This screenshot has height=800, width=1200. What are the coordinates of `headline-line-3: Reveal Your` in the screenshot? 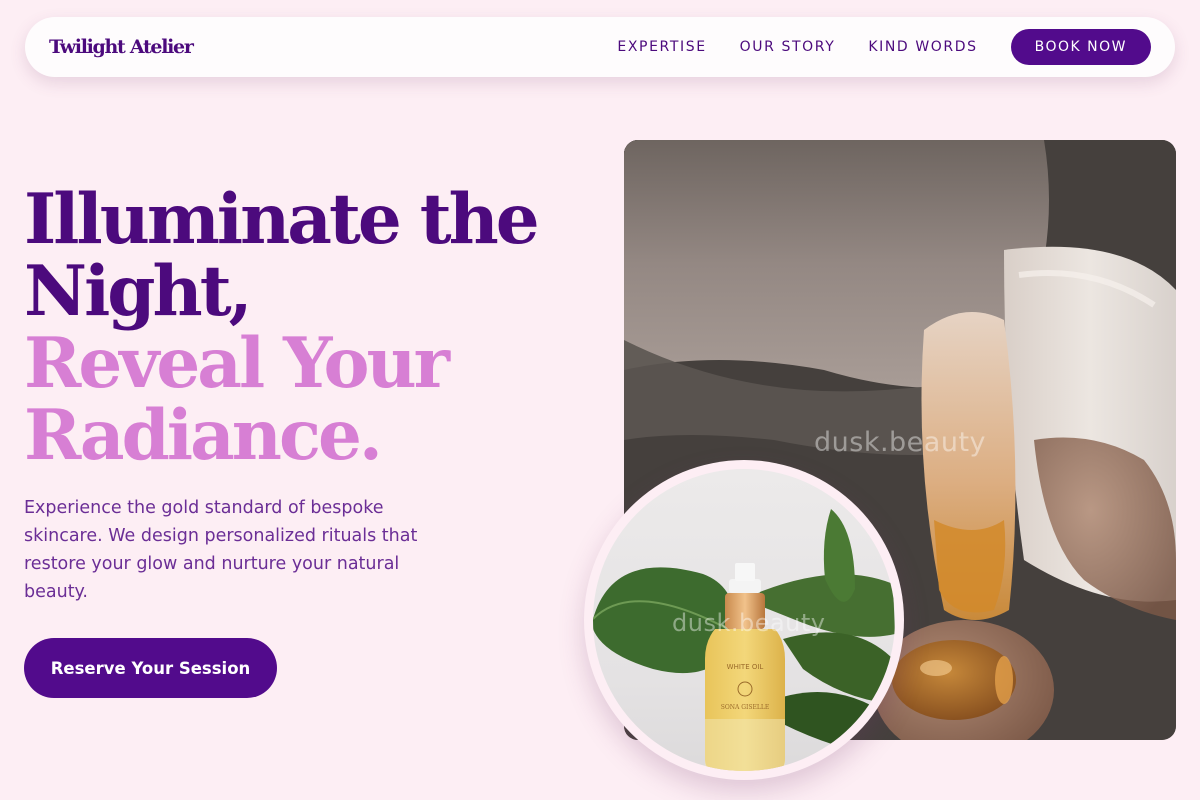 It's located at (237, 363).